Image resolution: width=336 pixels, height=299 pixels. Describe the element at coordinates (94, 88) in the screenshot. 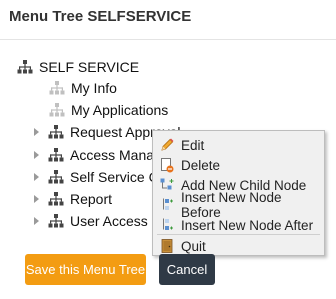

I see `tree-node-label: My Info` at that location.